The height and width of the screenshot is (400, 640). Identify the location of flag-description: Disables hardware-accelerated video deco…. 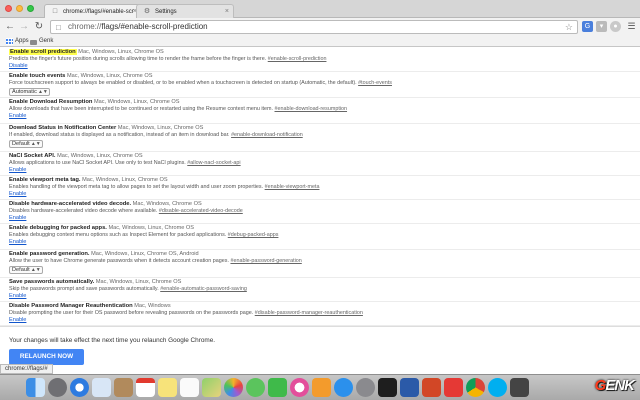
(83, 211).